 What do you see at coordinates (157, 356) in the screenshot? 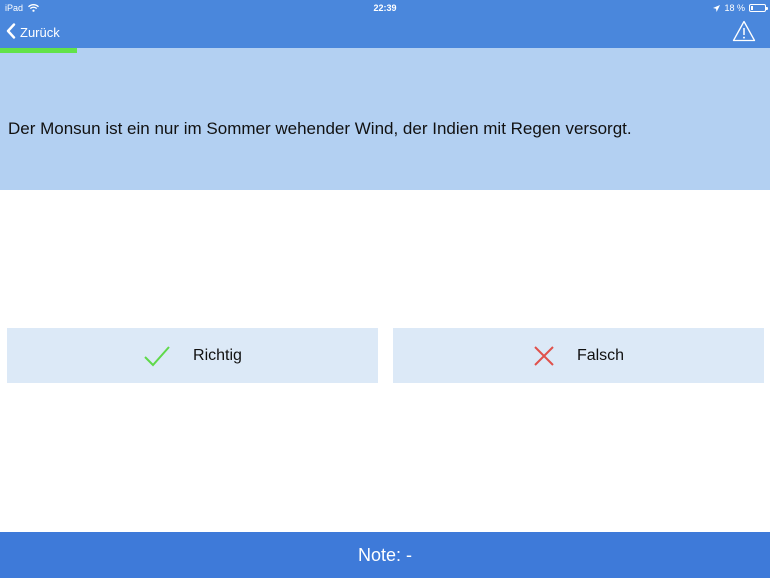
I see `checkmark-icon` at bounding box center [157, 356].